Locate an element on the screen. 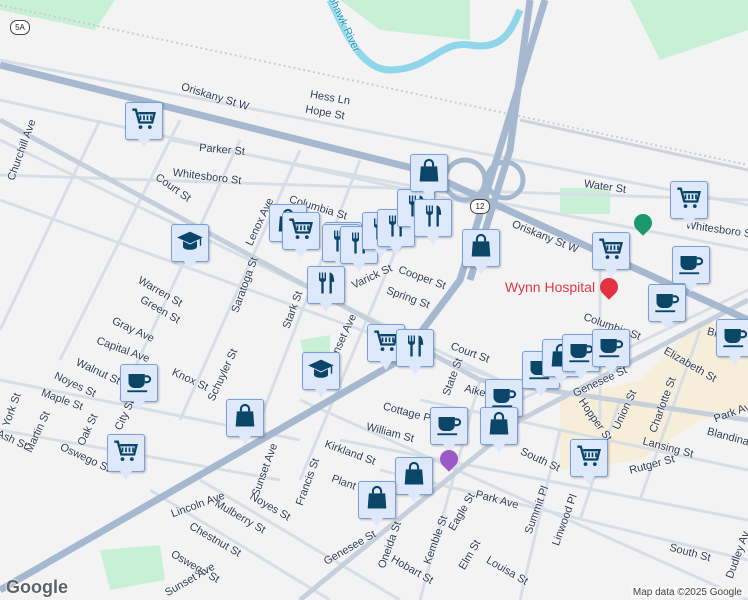 This screenshot has width=748, height=600. hospital-label: Wynn Hospital is located at coordinates (550, 287).